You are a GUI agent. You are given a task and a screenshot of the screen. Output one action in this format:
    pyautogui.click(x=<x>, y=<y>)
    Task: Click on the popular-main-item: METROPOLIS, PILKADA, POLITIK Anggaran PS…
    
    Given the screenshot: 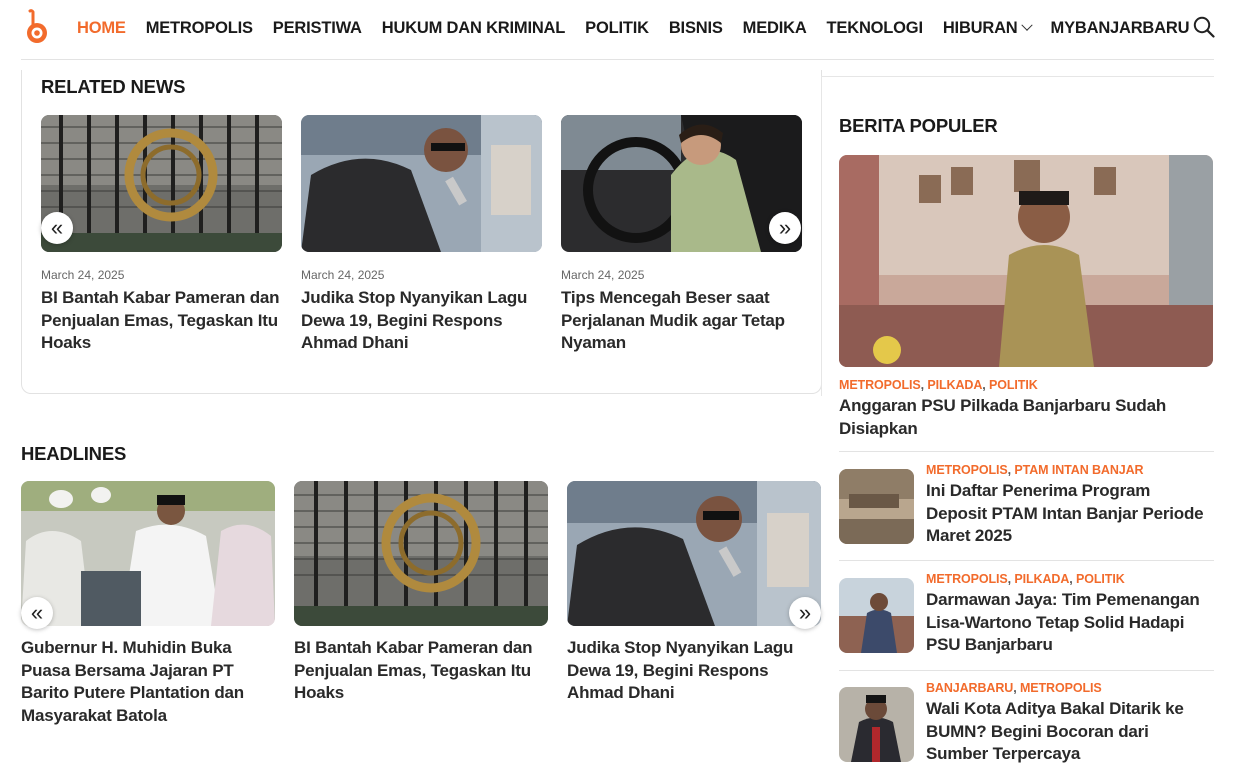 What is the action you would take?
    pyautogui.click(x=1026, y=409)
    